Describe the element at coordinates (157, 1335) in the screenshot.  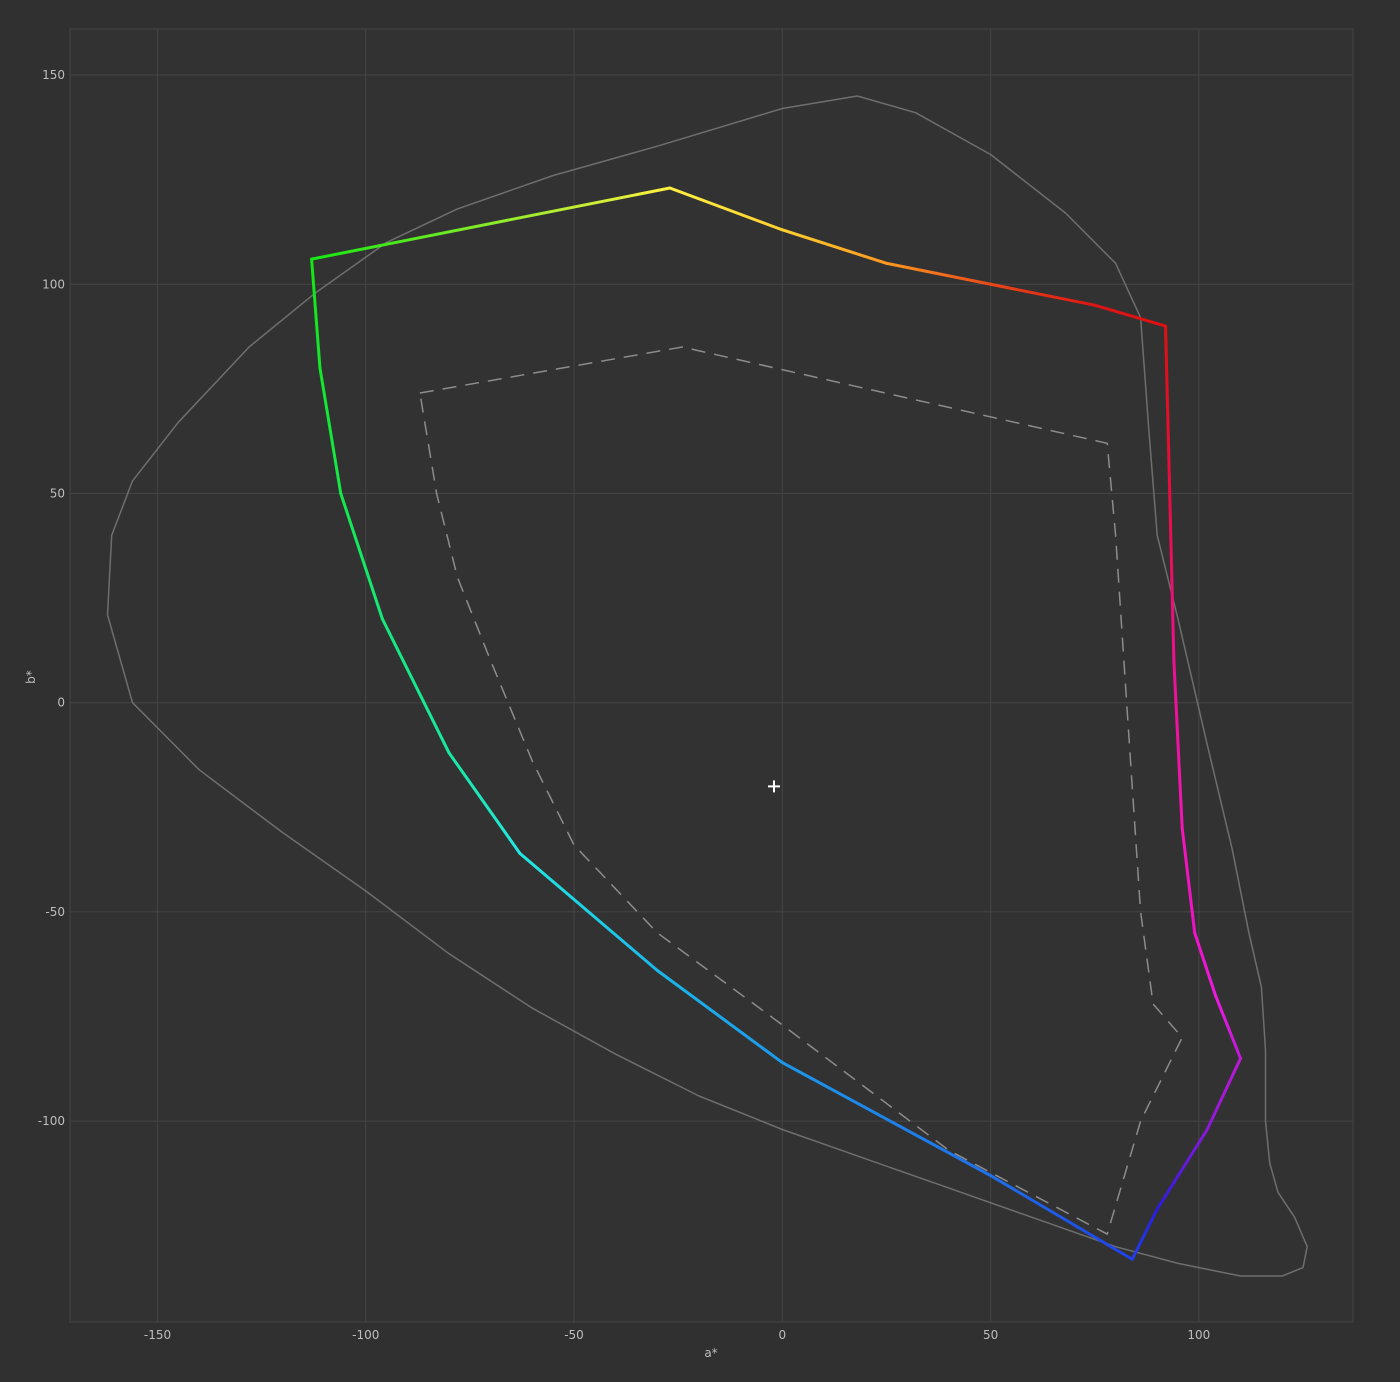
I see `x-tick-label: -150` at that location.